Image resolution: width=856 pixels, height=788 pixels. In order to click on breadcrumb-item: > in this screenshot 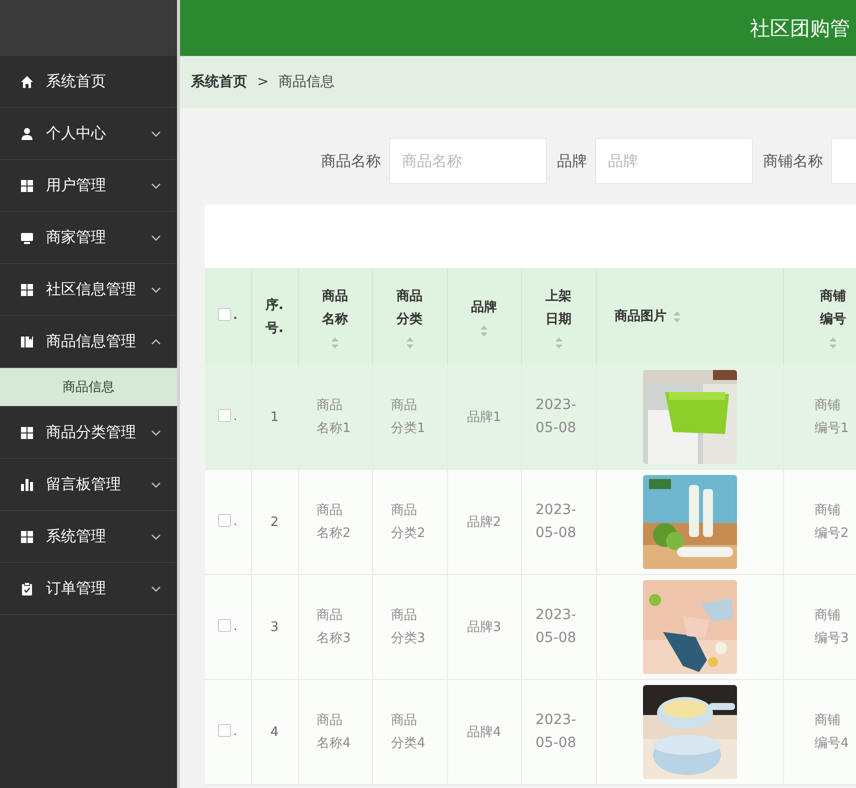, I will do `click(263, 82)`.